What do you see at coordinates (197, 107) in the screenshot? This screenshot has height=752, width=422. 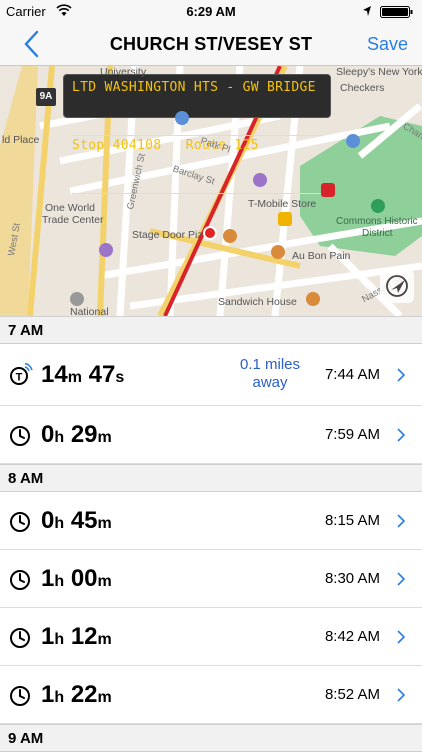 I see `route-sign-line-1: LTD WASHINGTON HTS - GW BRIDGE` at bounding box center [197, 107].